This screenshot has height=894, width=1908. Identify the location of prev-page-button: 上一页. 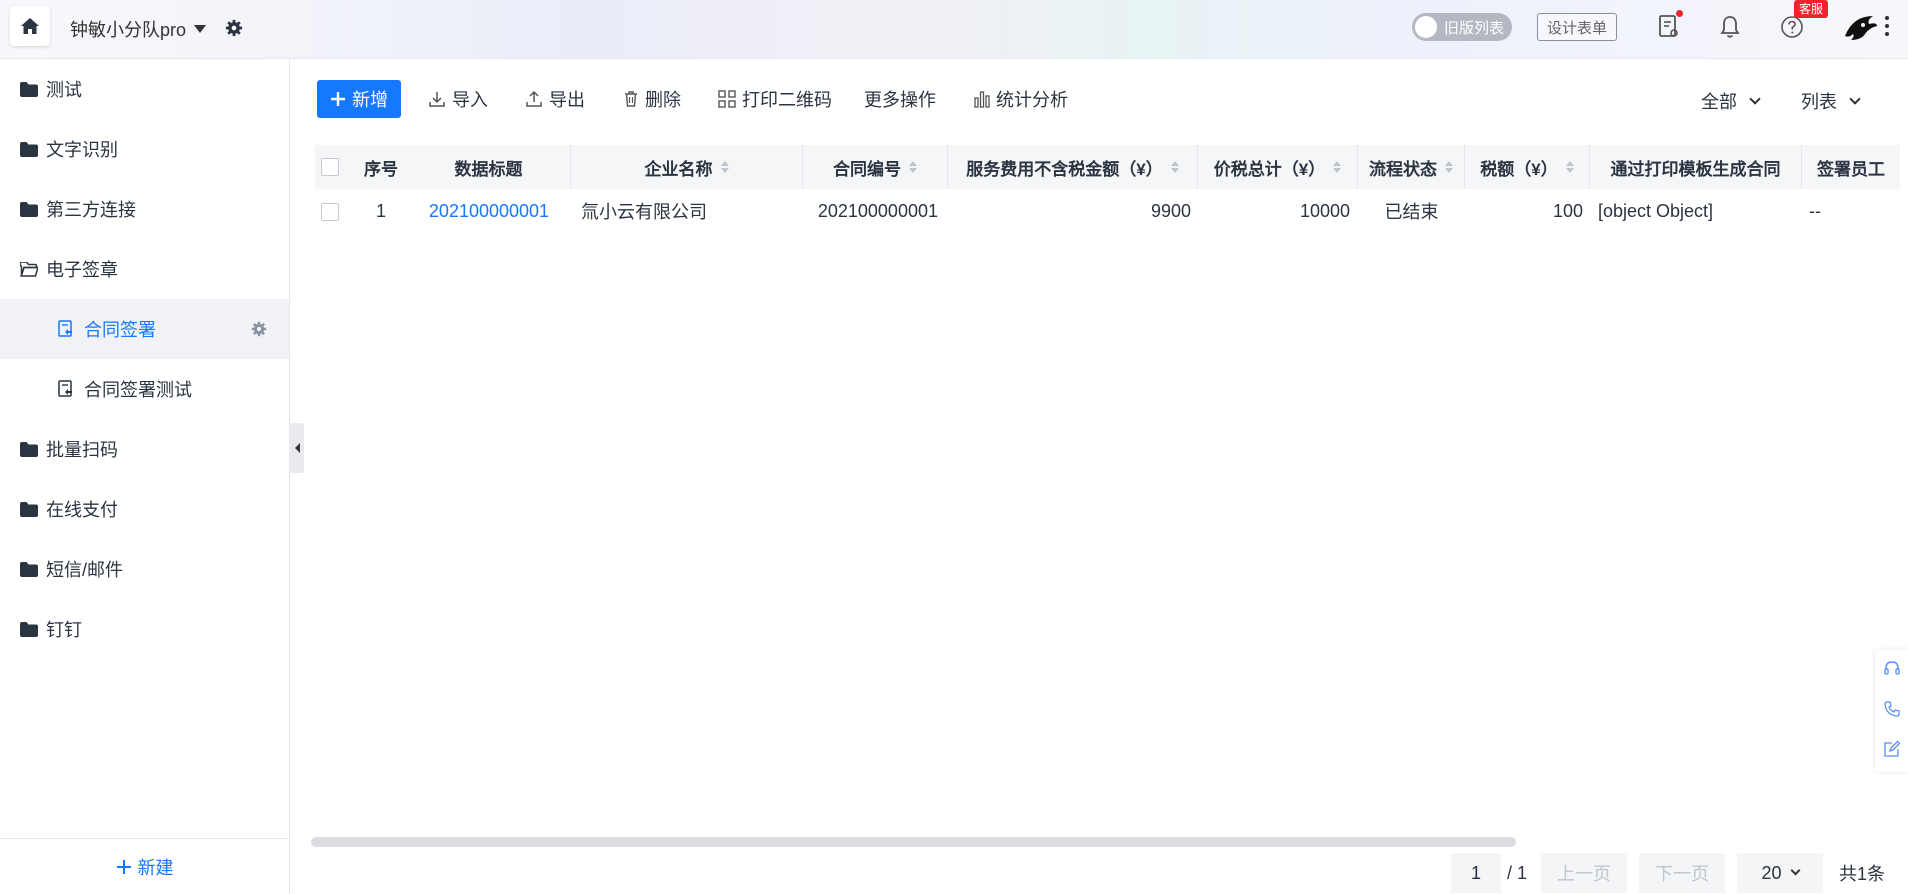
(1584, 873).